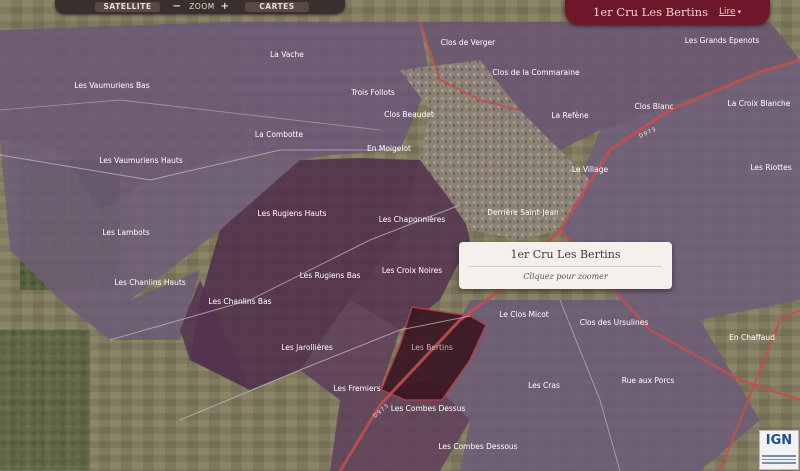 Image resolution: width=800 pixels, height=471 pixels. What do you see at coordinates (752, 337) in the screenshot?
I see `label-en-chaffaud: En Chaffaud` at bounding box center [752, 337].